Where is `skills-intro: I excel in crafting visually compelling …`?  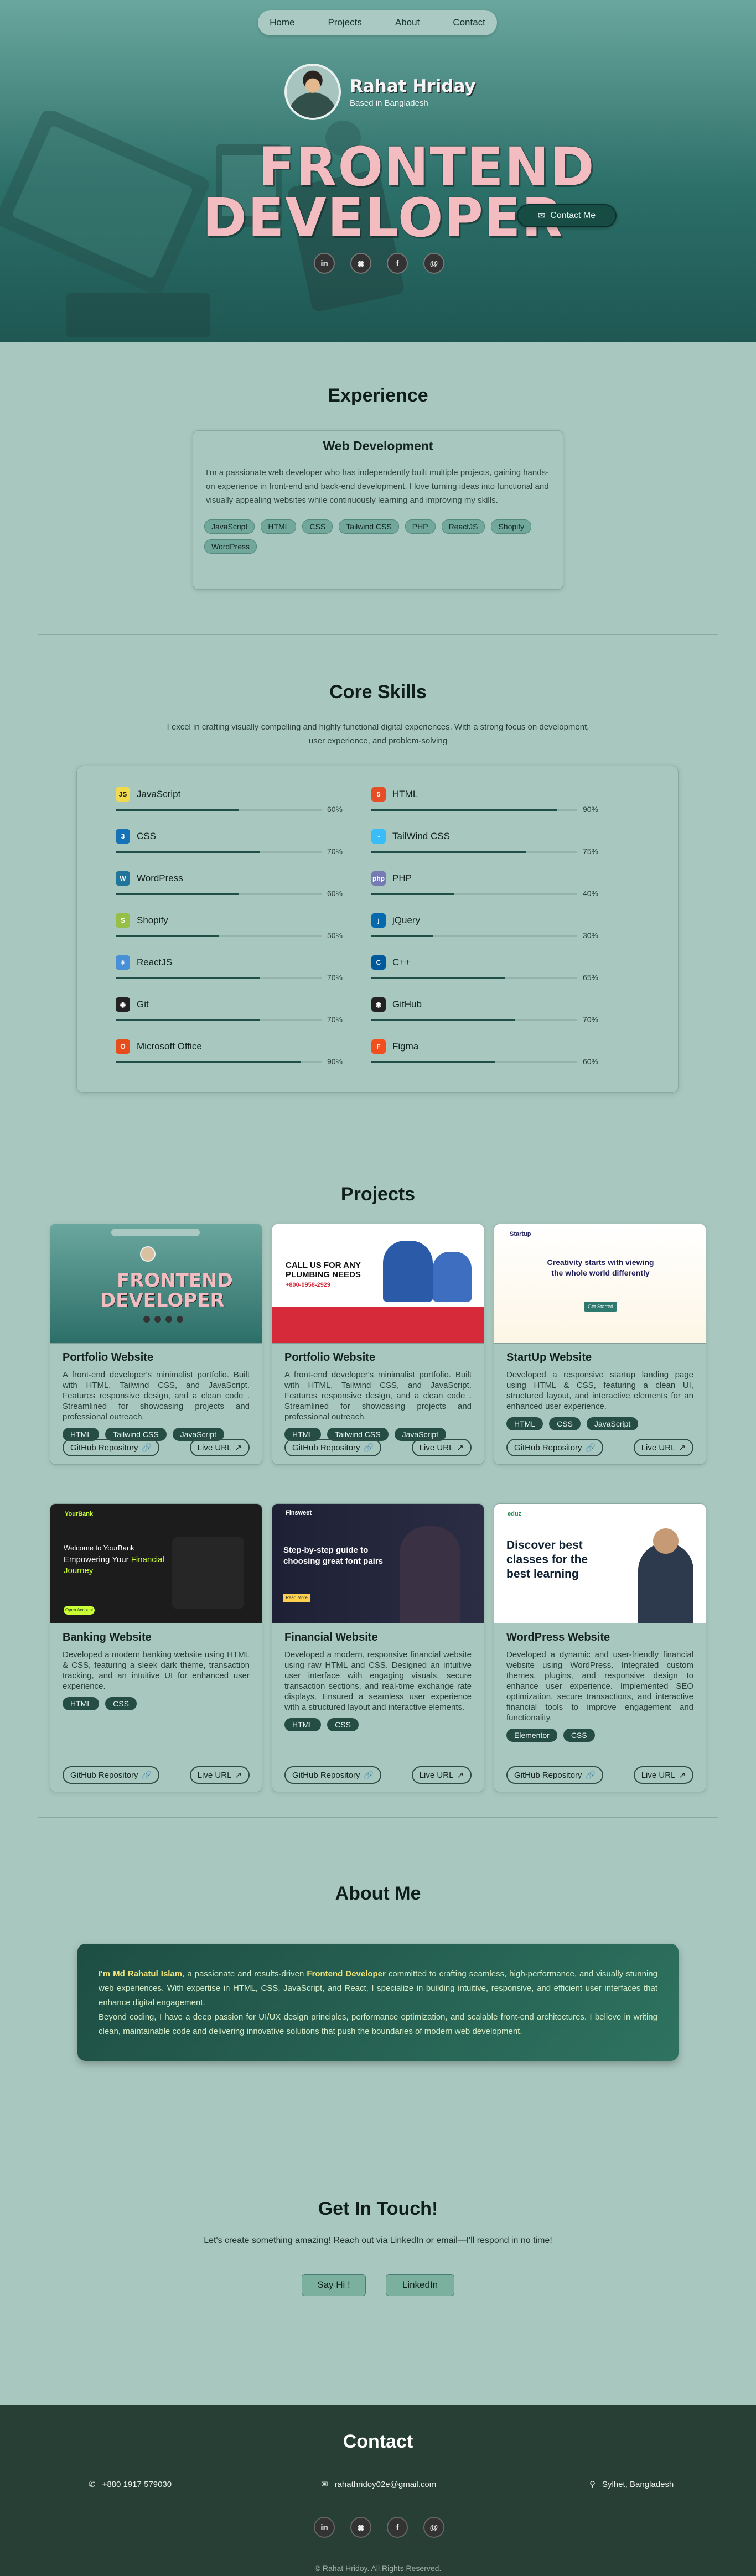 skills-intro: I excel in crafting visually compelling … is located at coordinates (378, 734).